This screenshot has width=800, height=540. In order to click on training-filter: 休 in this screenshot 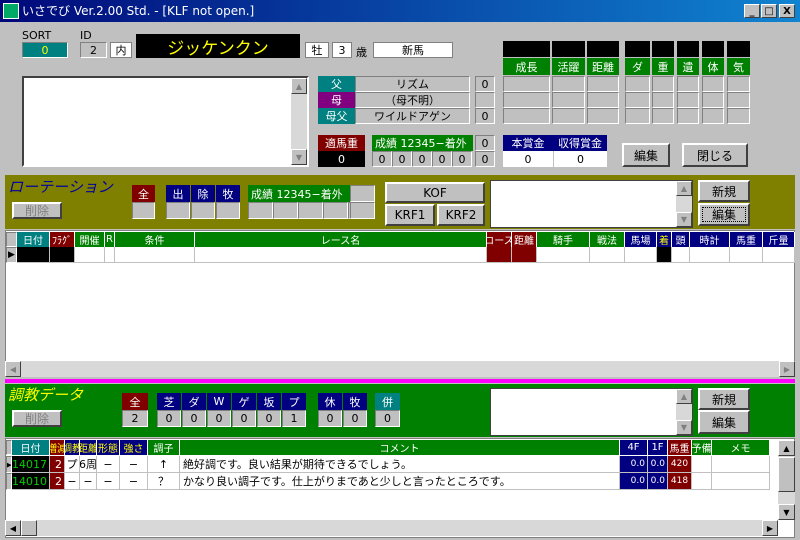, I will do `click(330, 401)`.